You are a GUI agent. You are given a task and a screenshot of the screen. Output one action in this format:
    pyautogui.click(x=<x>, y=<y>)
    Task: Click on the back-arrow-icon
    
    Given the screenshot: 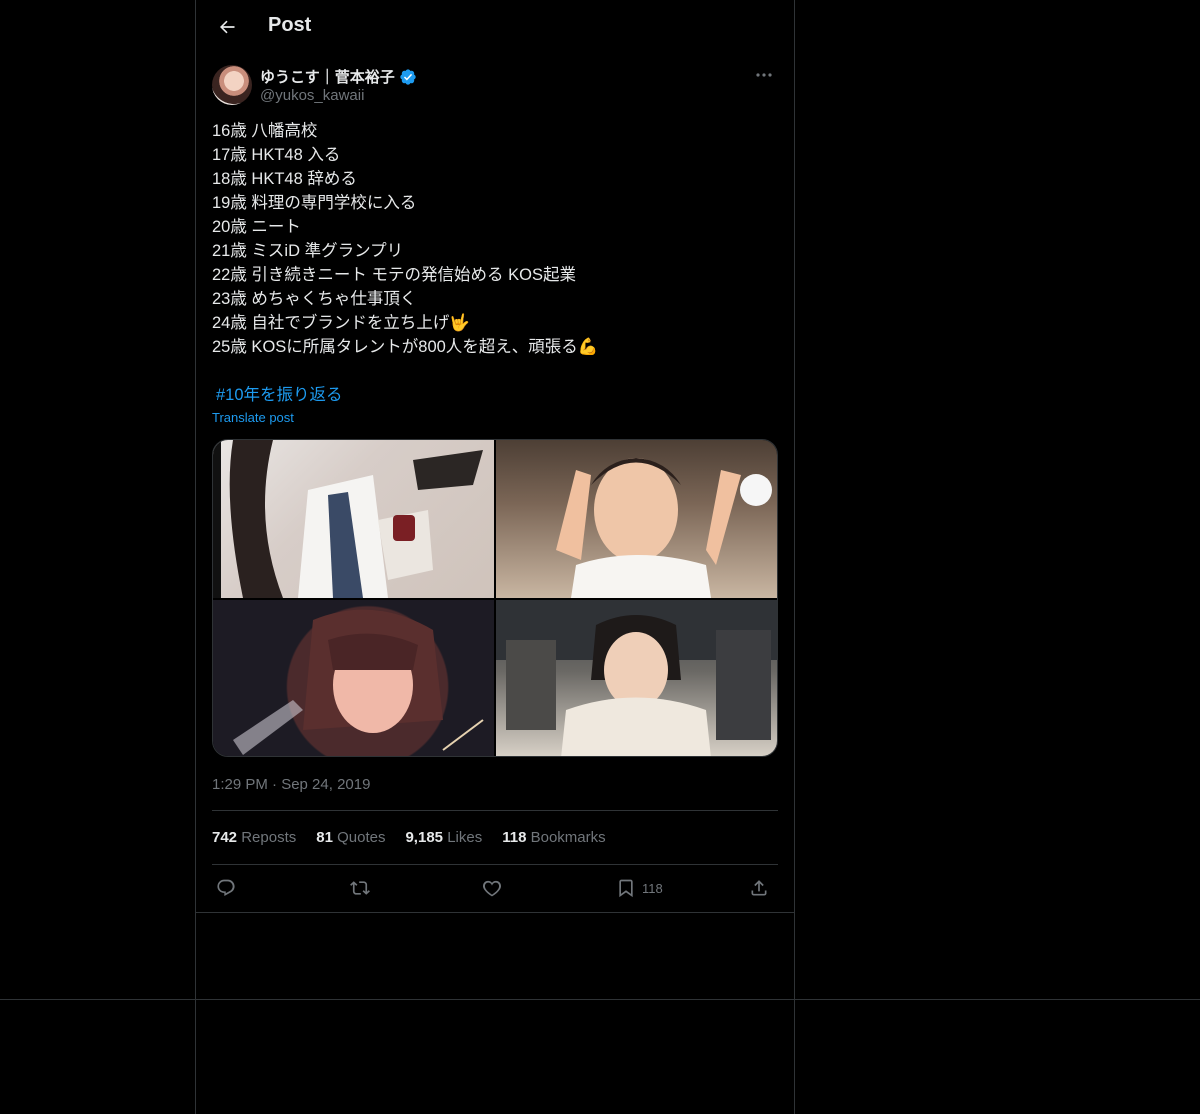 What is the action you would take?
    pyautogui.click(x=227, y=27)
    